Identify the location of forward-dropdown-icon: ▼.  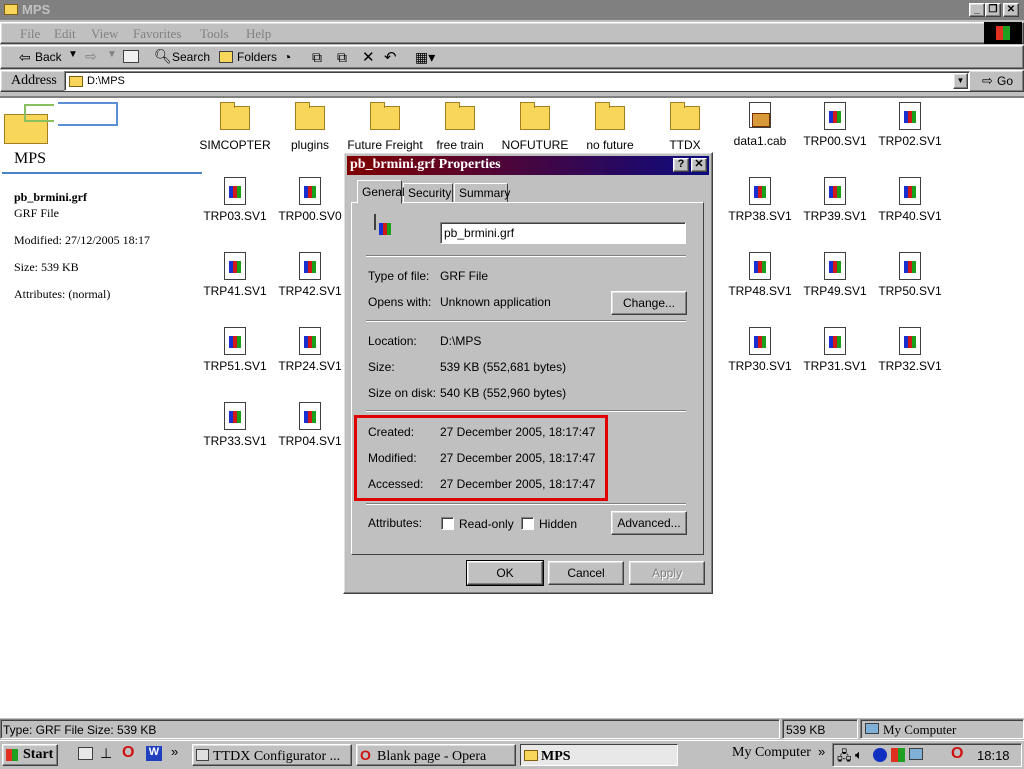
(112, 54).